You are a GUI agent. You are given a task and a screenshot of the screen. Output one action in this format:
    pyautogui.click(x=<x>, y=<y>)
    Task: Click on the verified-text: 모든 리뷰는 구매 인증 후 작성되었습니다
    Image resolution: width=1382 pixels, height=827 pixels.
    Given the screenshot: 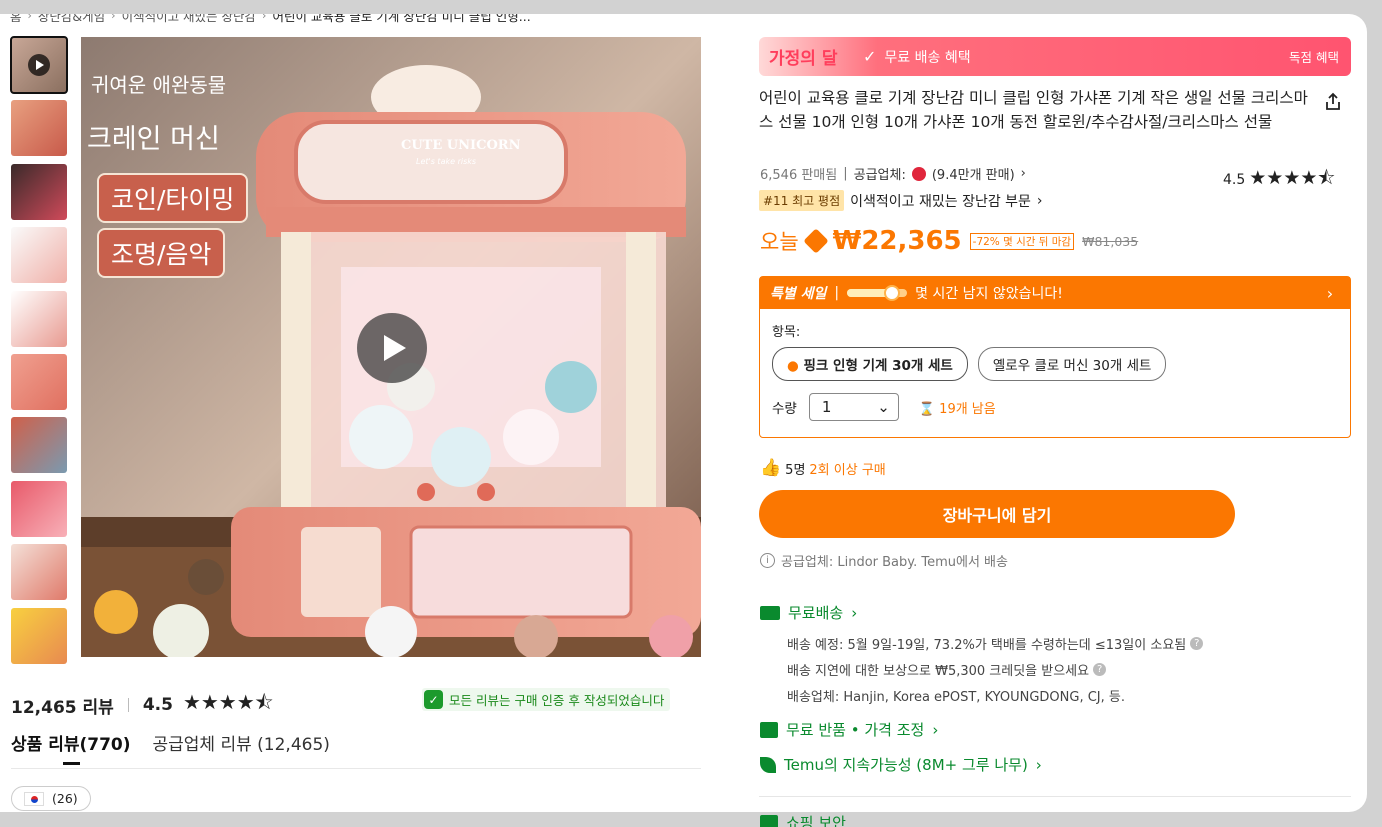 What is the action you would take?
    pyautogui.click(x=557, y=700)
    